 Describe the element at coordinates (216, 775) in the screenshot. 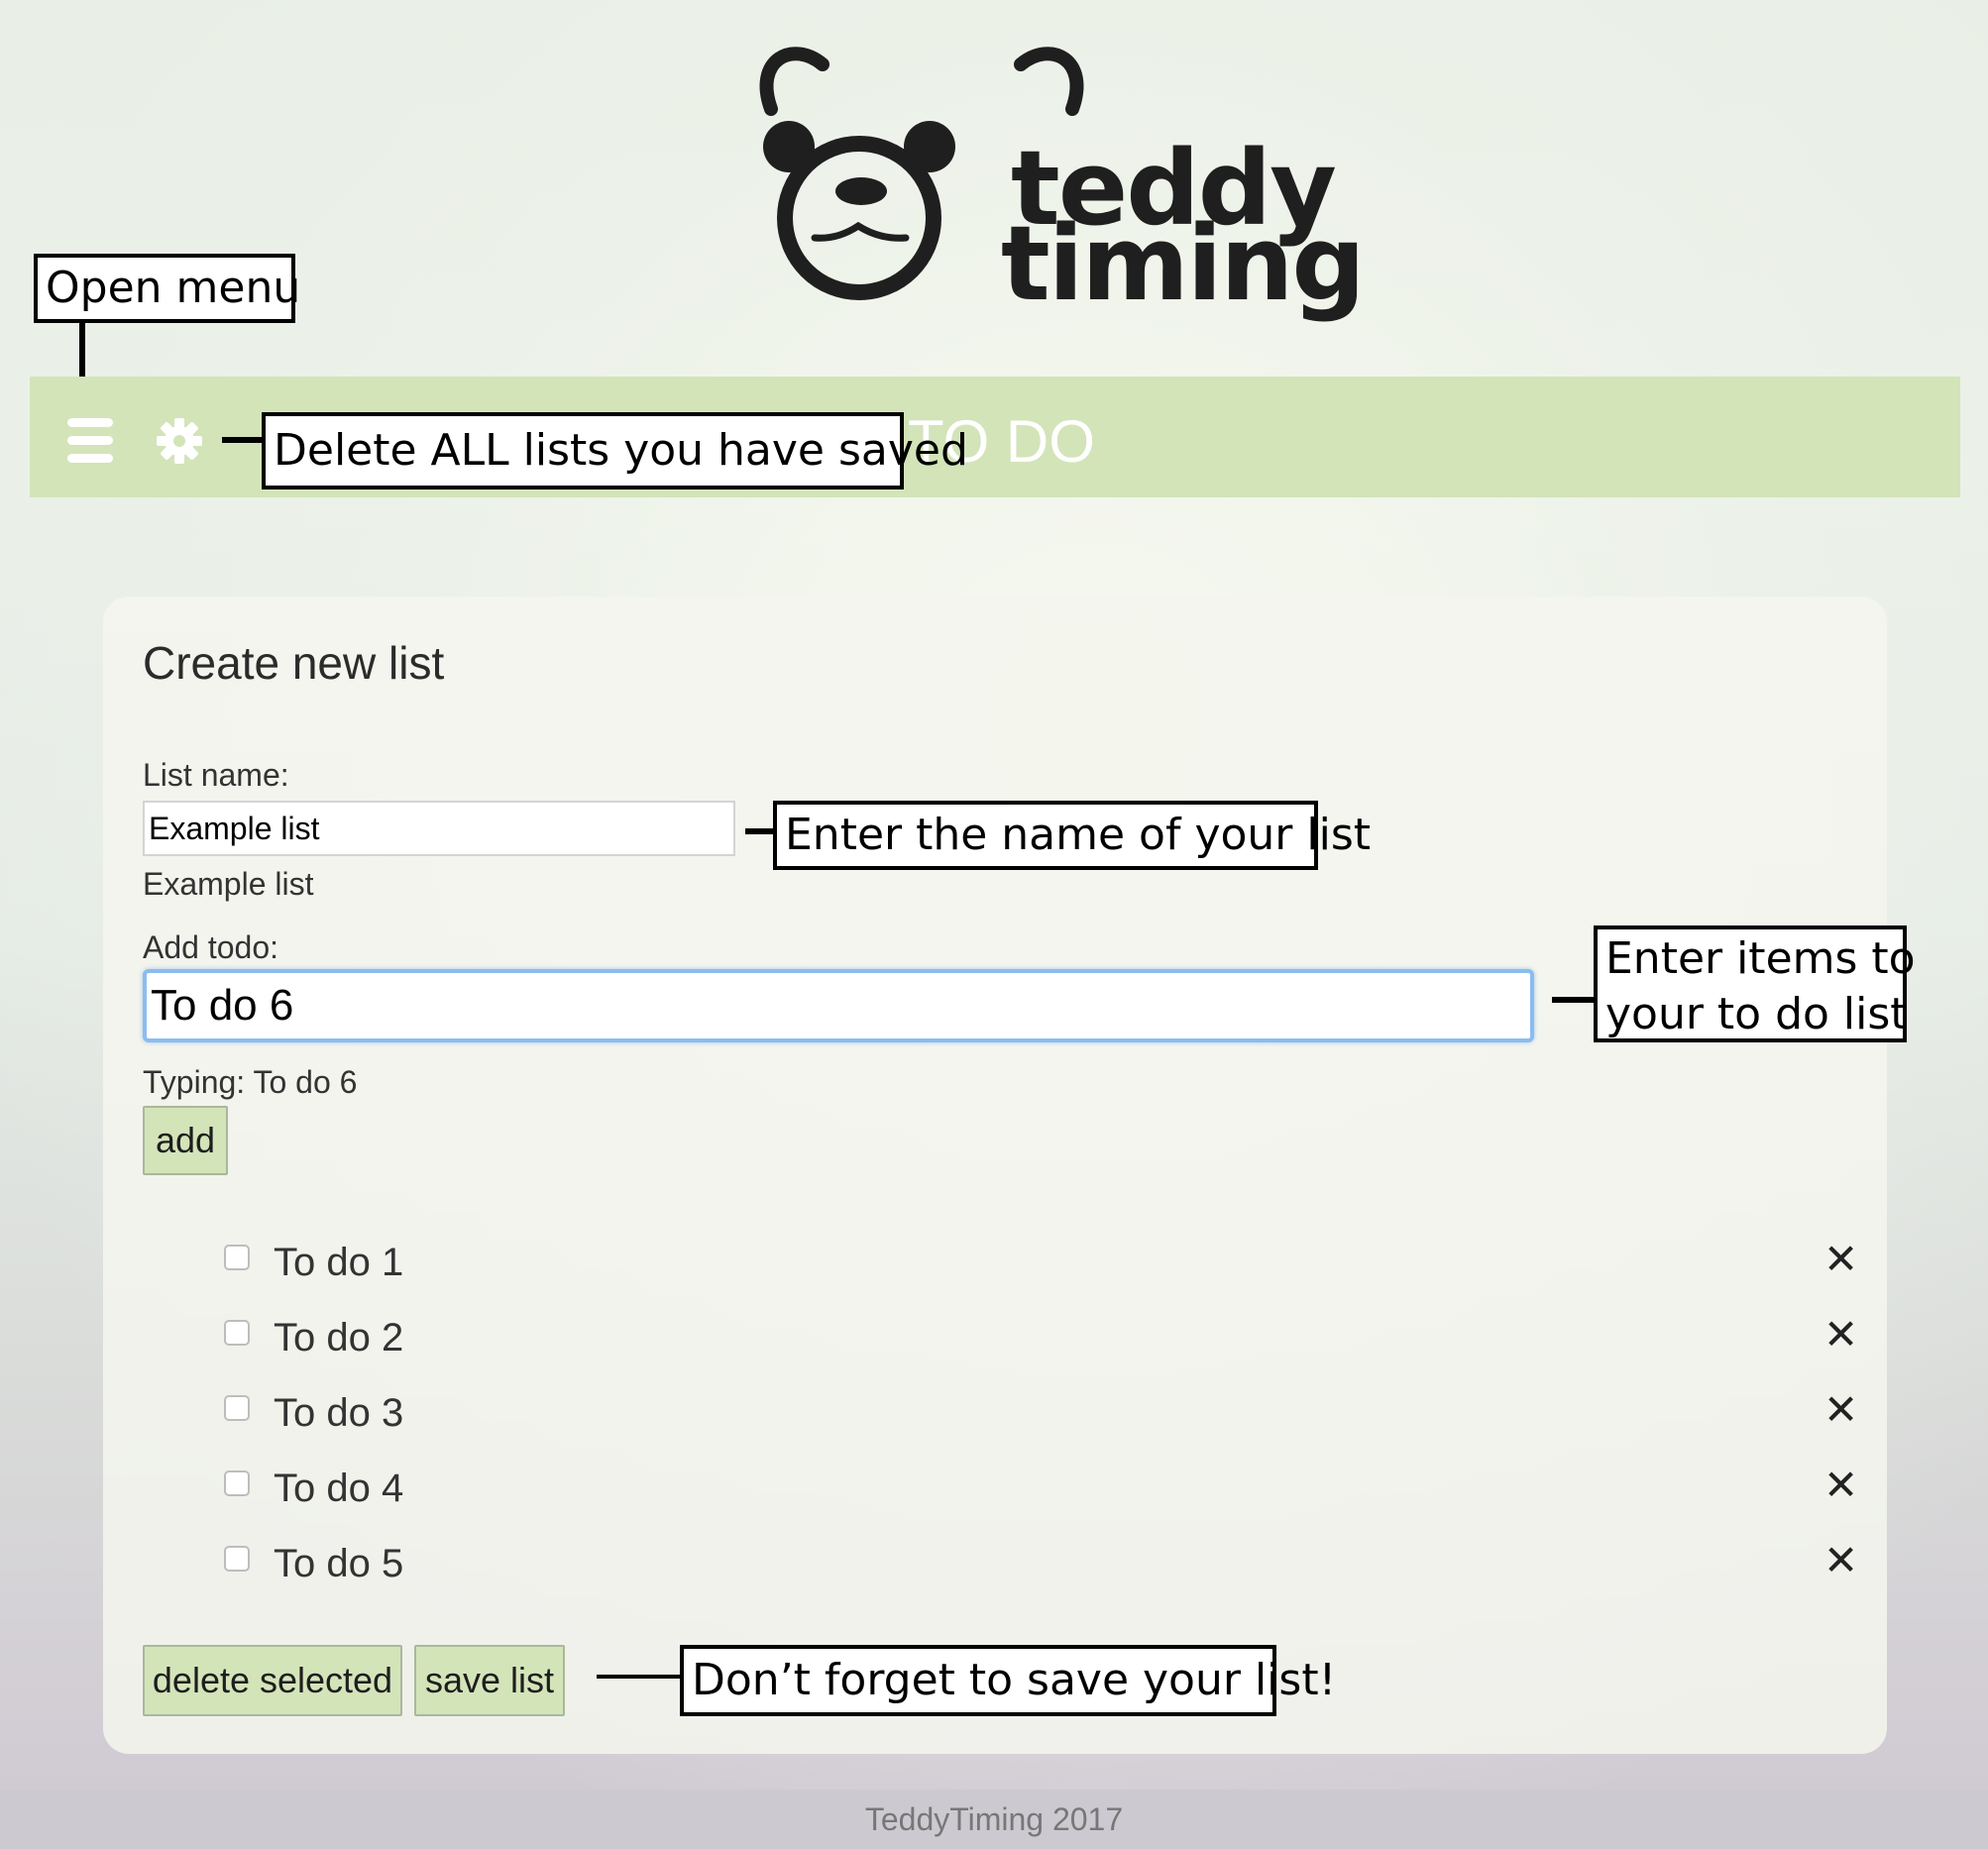

I see `list-name-label: List name:` at that location.